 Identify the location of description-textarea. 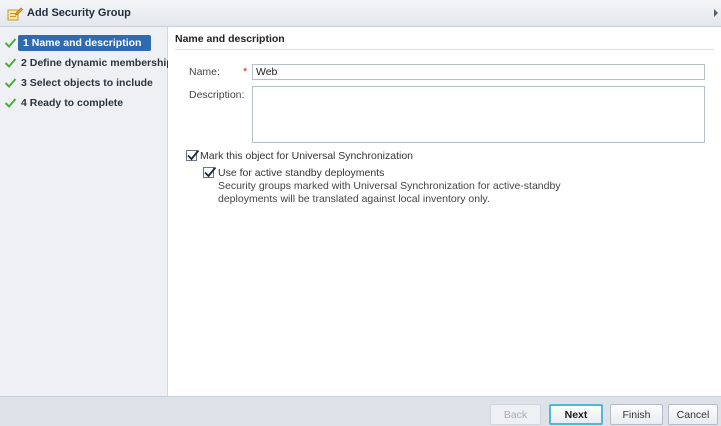
(478, 114).